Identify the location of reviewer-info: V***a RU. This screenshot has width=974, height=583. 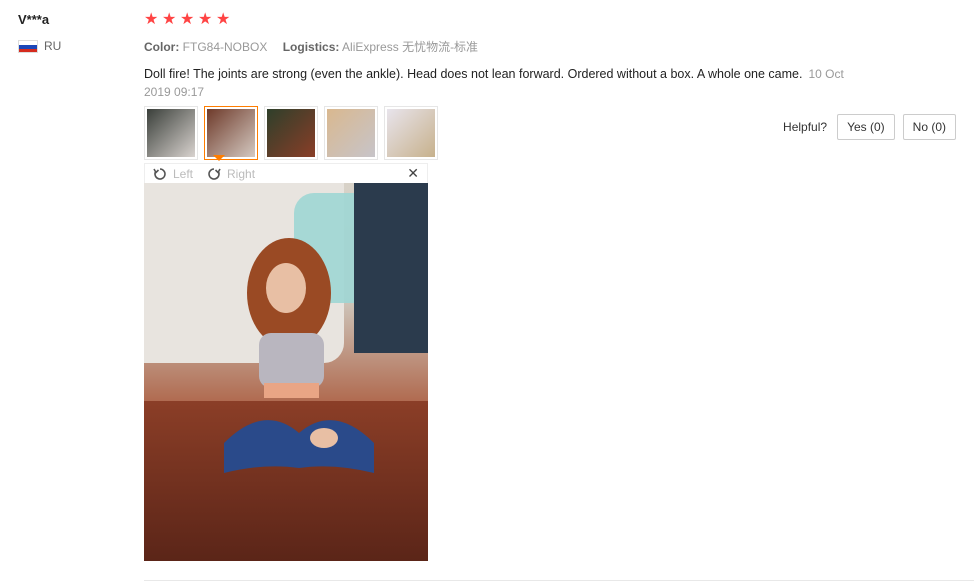
(78, 32).